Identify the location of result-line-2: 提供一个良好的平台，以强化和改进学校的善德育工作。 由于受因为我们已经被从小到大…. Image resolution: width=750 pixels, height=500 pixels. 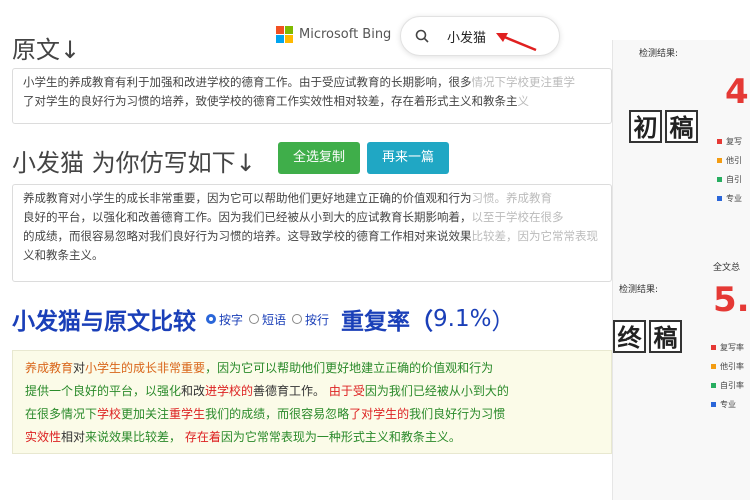
(312, 391).